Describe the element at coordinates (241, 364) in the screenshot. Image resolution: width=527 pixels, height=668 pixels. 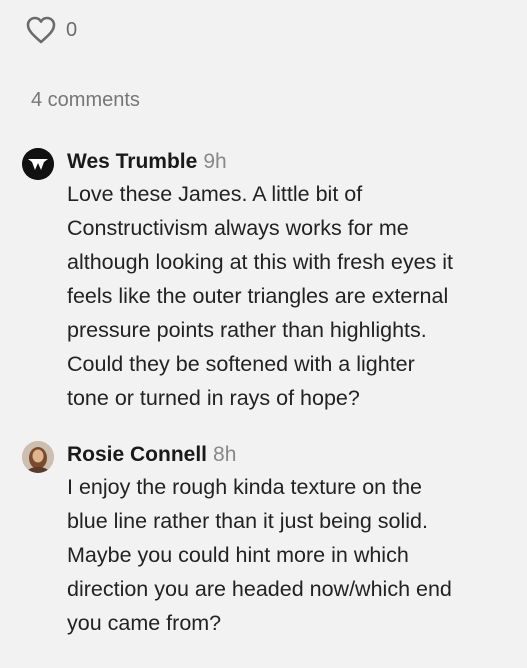
I see `comment-text-line: Could they be softened with a lighter` at that location.